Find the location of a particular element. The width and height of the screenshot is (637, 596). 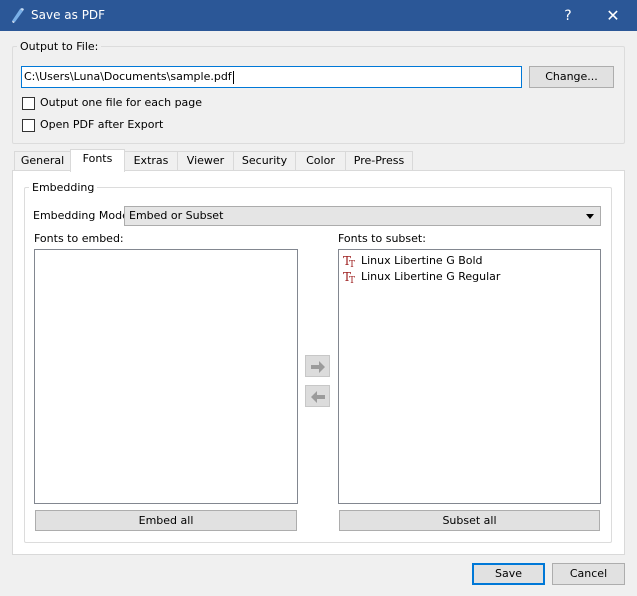

tab-fonts: Fonts is located at coordinates (97, 160).